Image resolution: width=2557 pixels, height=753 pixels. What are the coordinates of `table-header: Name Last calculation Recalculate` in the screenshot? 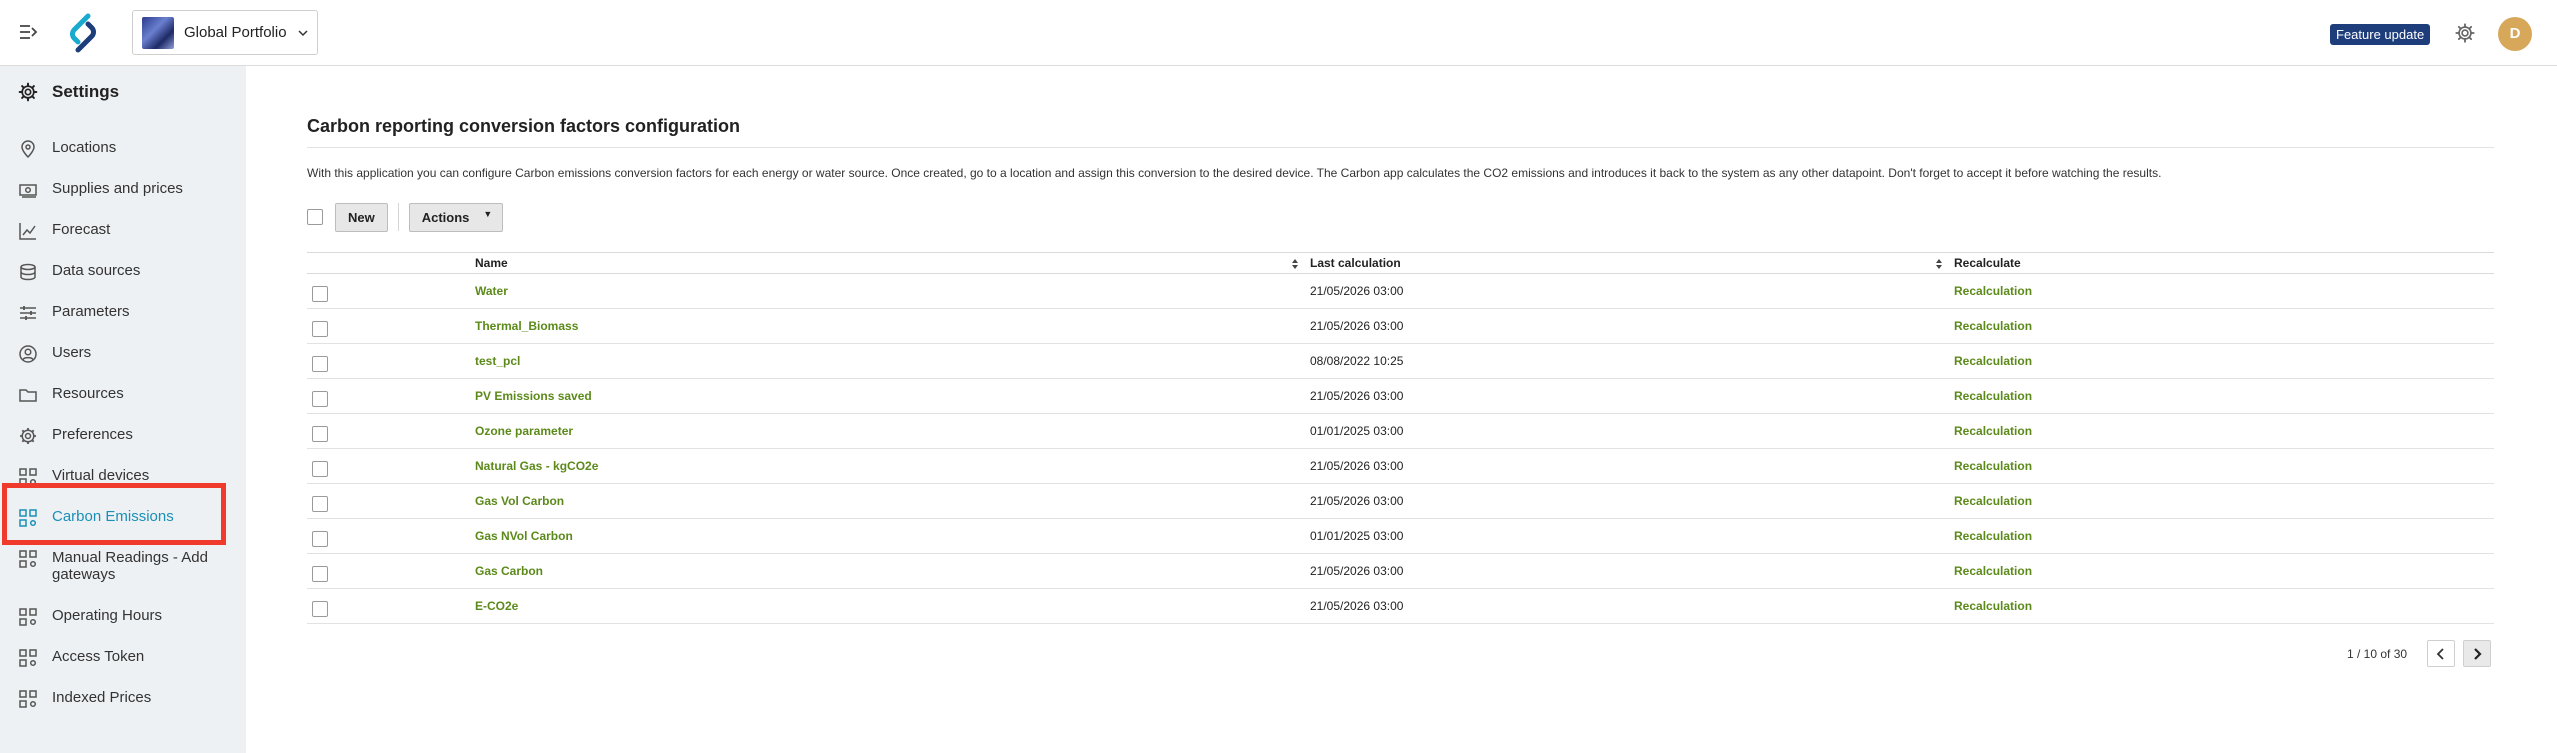 It's located at (1400, 263).